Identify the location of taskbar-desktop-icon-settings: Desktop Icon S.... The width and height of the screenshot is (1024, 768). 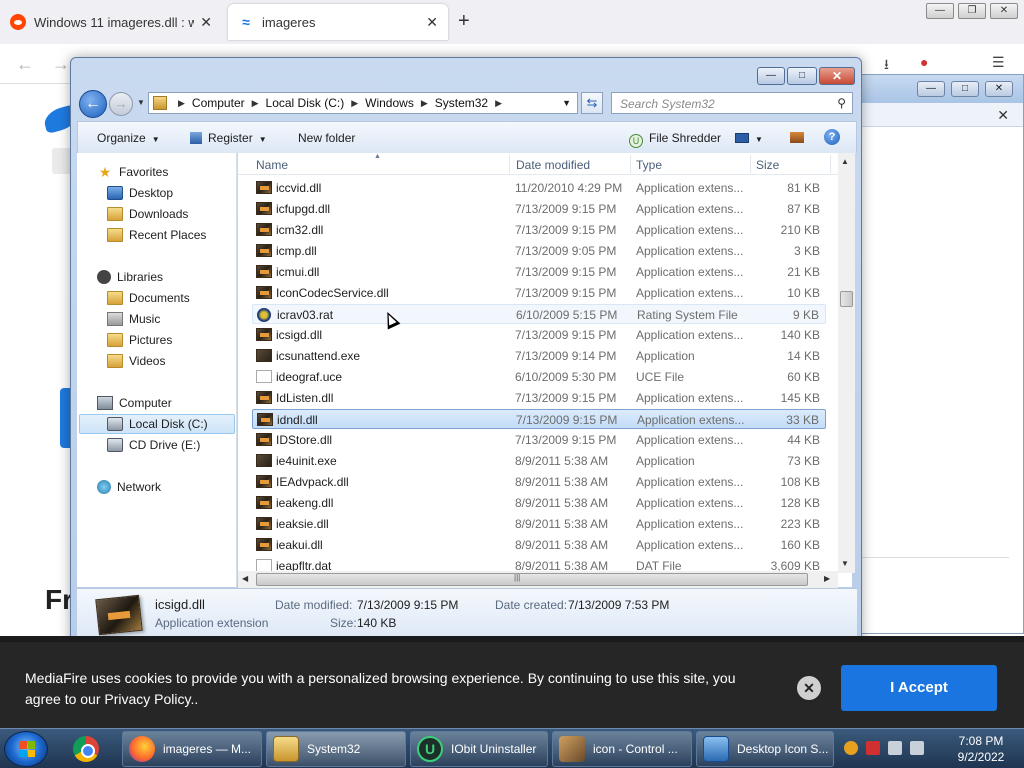
(765, 749).